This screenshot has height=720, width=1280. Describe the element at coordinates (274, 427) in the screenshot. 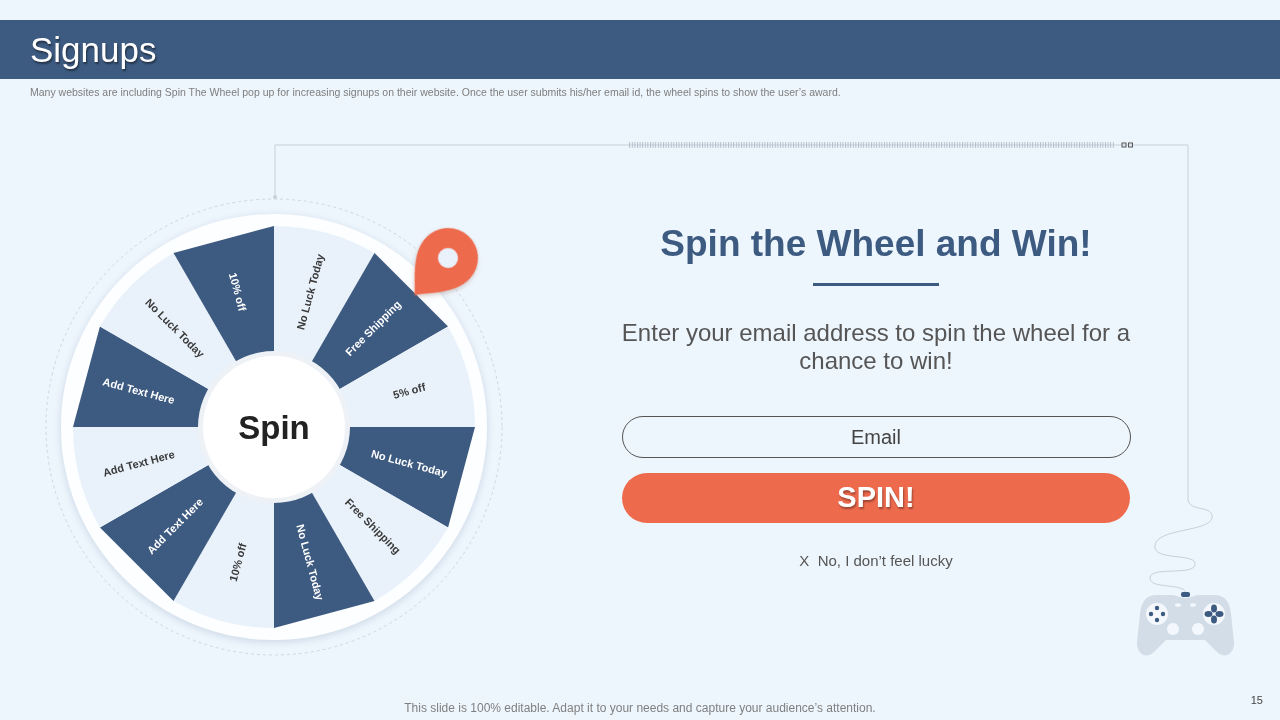

I see `hub-label: Spin` at that location.